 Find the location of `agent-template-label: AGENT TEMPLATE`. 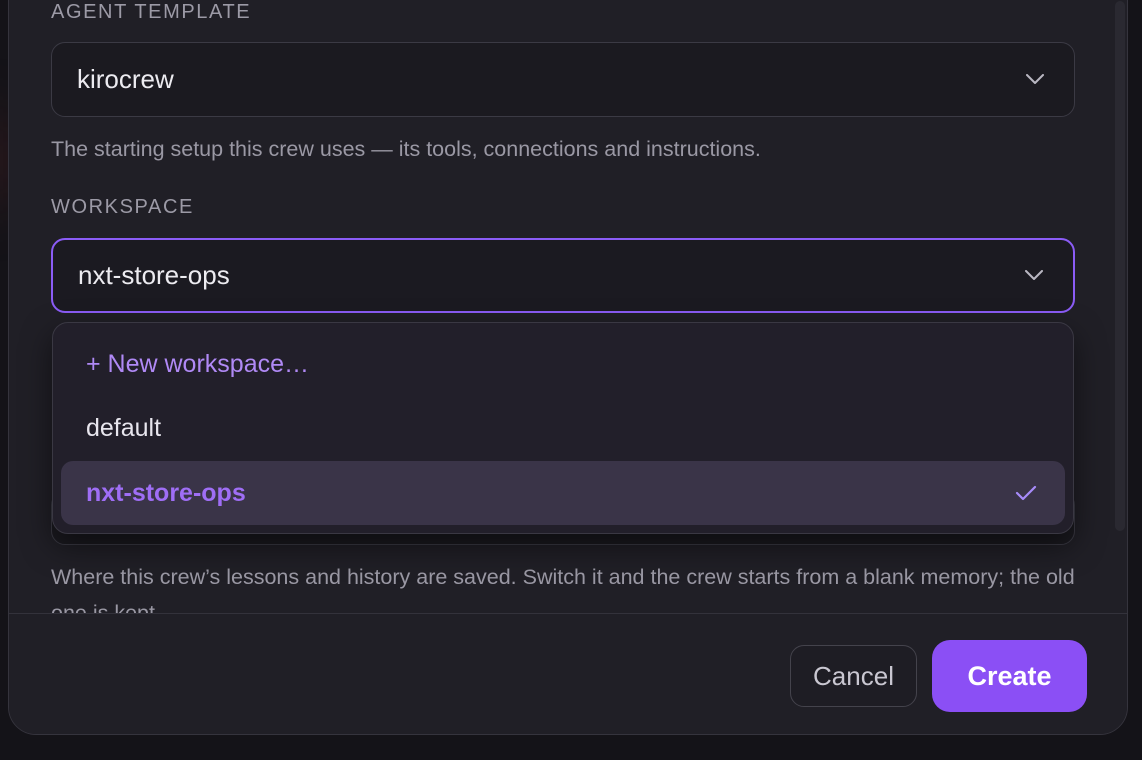

agent-template-label: AGENT TEMPLATE is located at coordinates (151, 12).